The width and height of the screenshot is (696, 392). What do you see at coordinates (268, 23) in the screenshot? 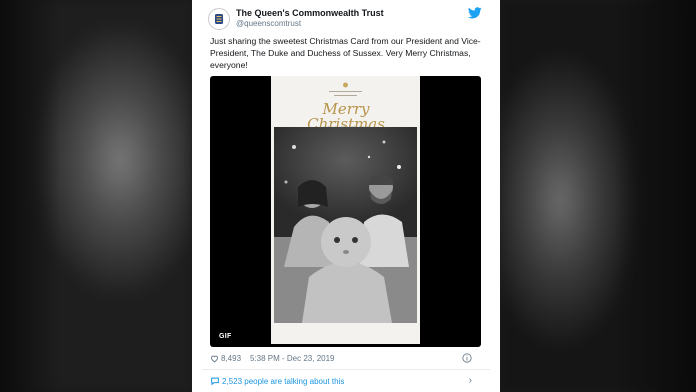
I see `account-handle: @queenscomtrust` at bounding box center [268, 23].